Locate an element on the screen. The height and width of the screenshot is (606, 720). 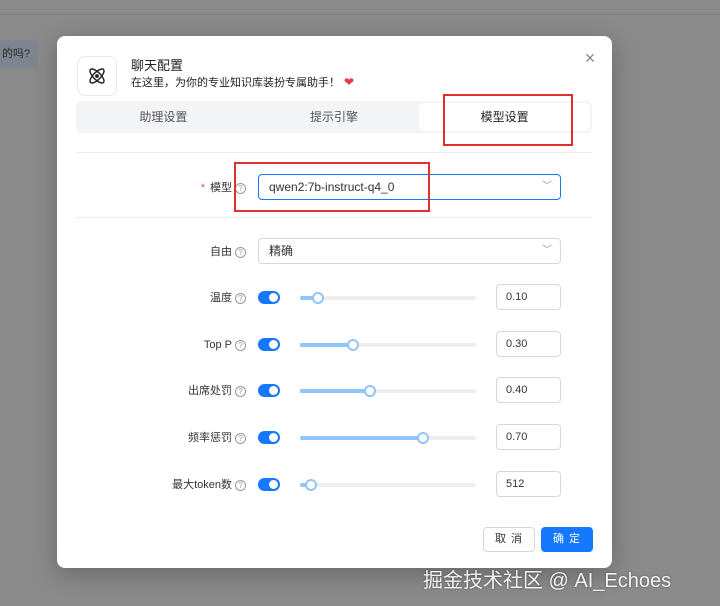
confirm-button: 确 定 is located at coordinates (567, 539).